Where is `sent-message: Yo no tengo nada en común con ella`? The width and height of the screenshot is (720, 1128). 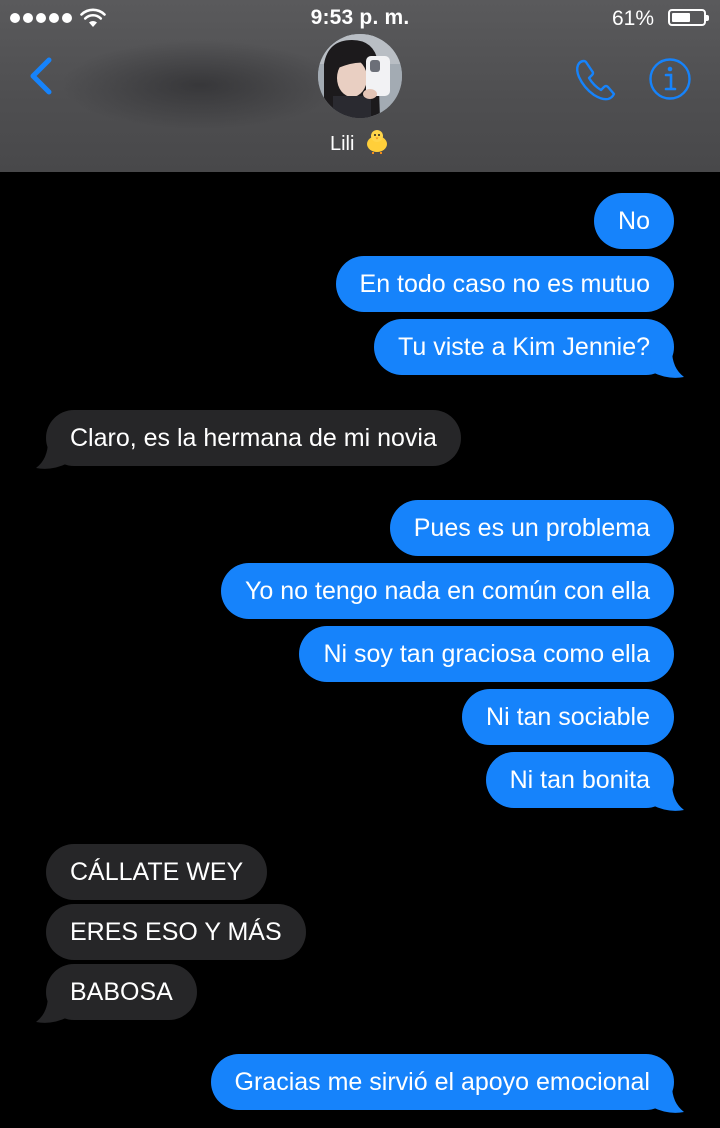
sent-message: Yo no tengo nada en común con ella is located at coordinates (447, 591).